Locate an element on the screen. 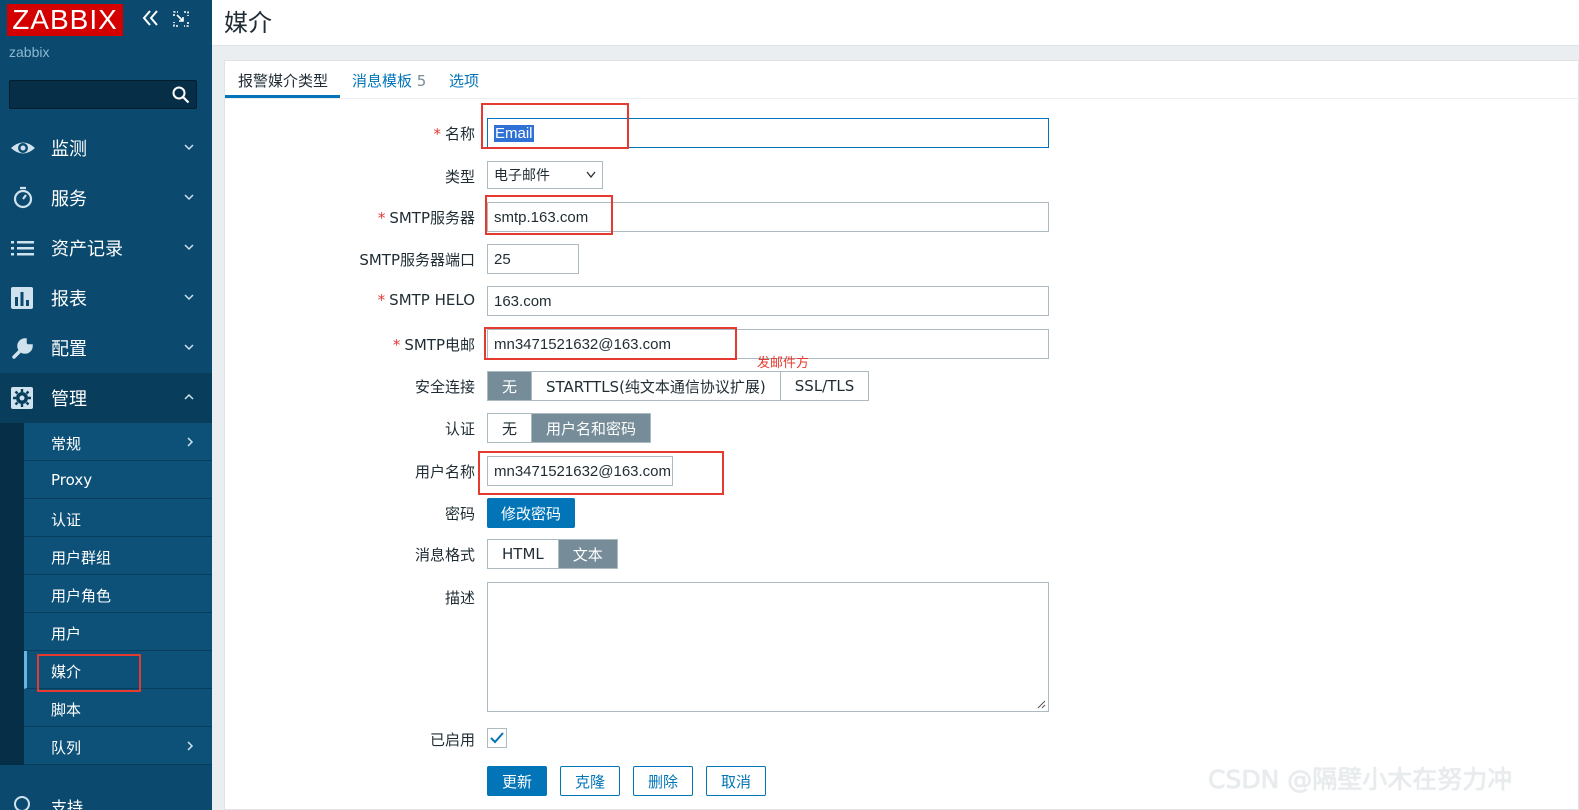 The width and height of the screenshot is (1579, 810). support-icon is located at coordinates (22, 803).